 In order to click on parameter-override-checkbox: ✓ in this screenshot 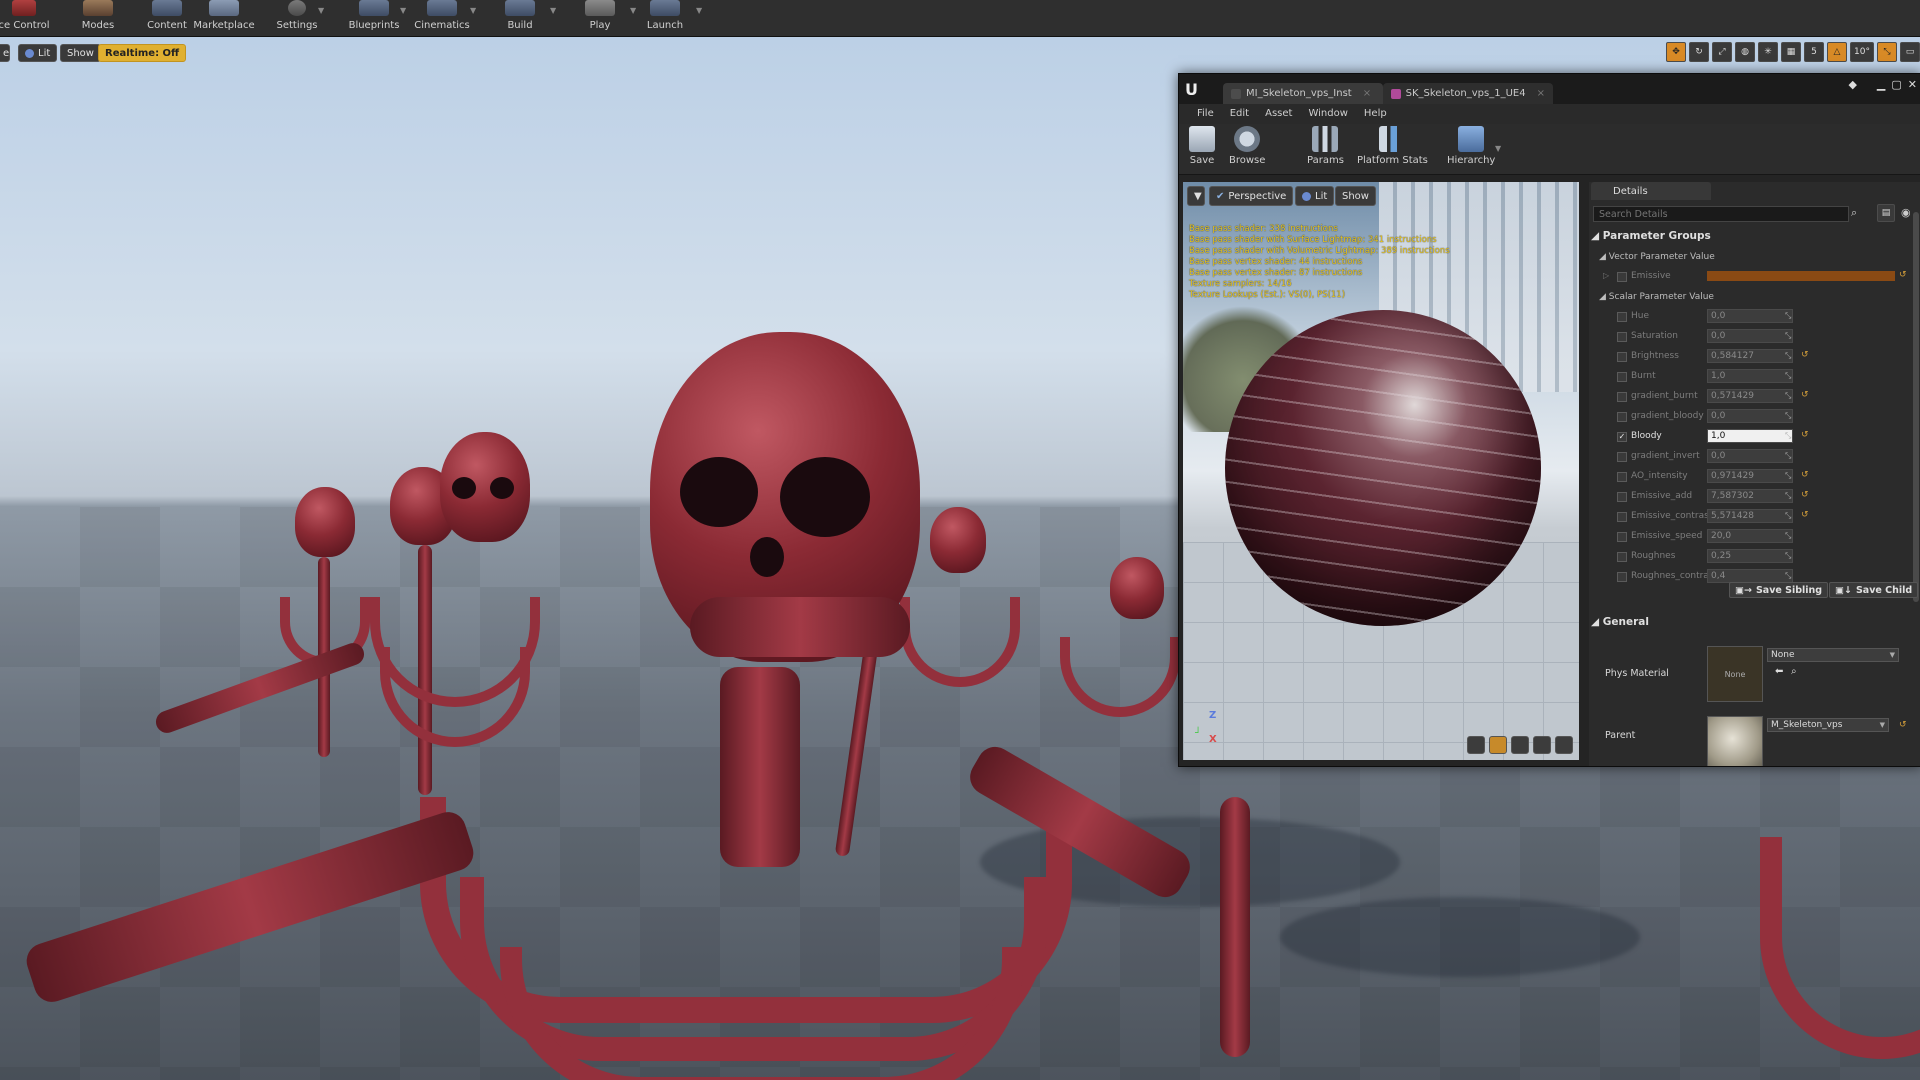, I will do `click(1622, 437)`.